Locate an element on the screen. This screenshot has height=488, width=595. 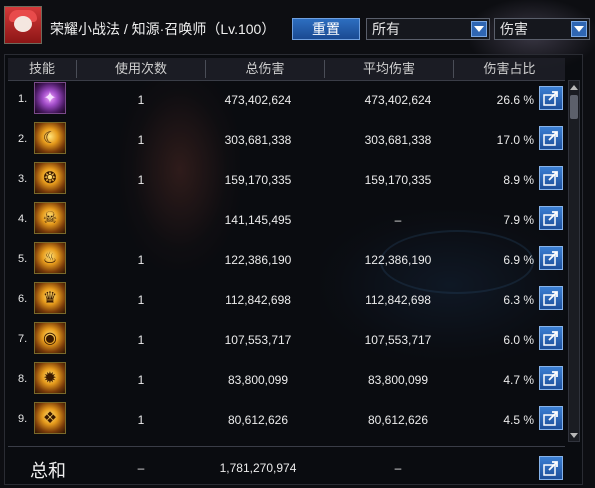
table-row: 9. ❖ 1 80,612,626 80,612,626 4.5 % is located at coordinates (286, 420).